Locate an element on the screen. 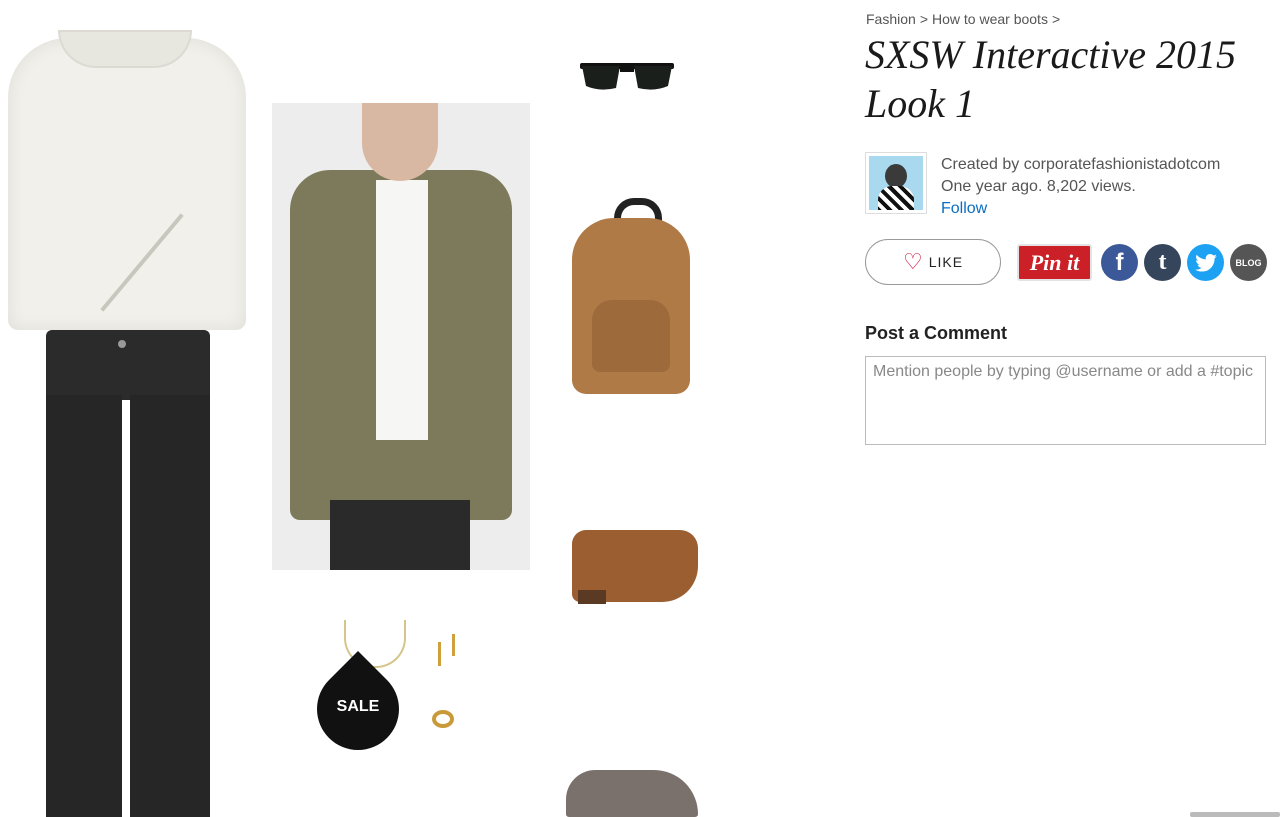  blog-label: BLOG is located at coordinates (1248, 262).